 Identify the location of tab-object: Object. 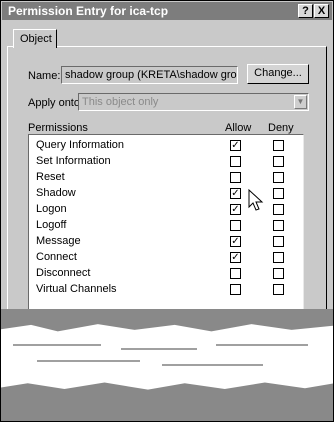
(35, 38).